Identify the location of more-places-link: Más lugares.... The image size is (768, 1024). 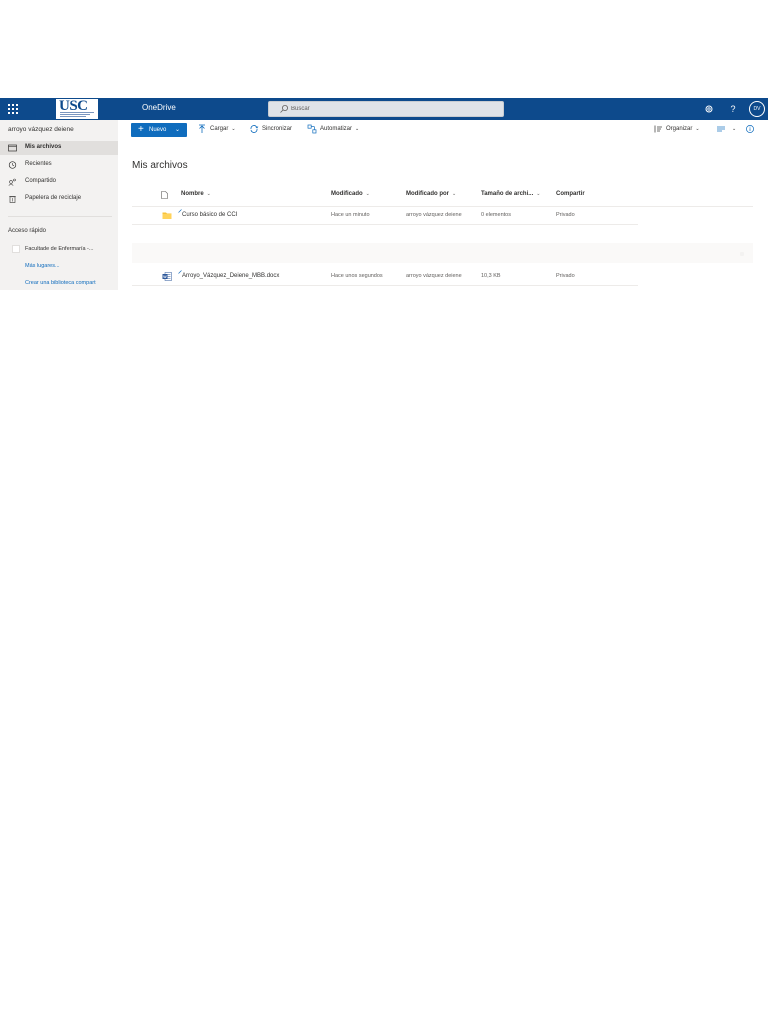
(42, 266).